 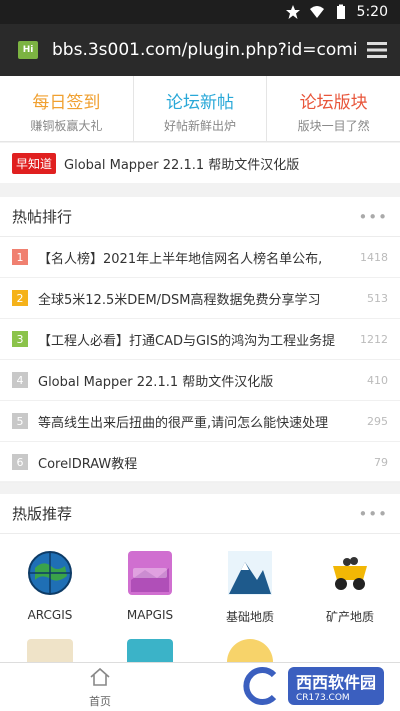 What do you see at coordinates (377, 380) in the screenshot?
I see `hot-post-count: 410` at bounding box center [377, 380].